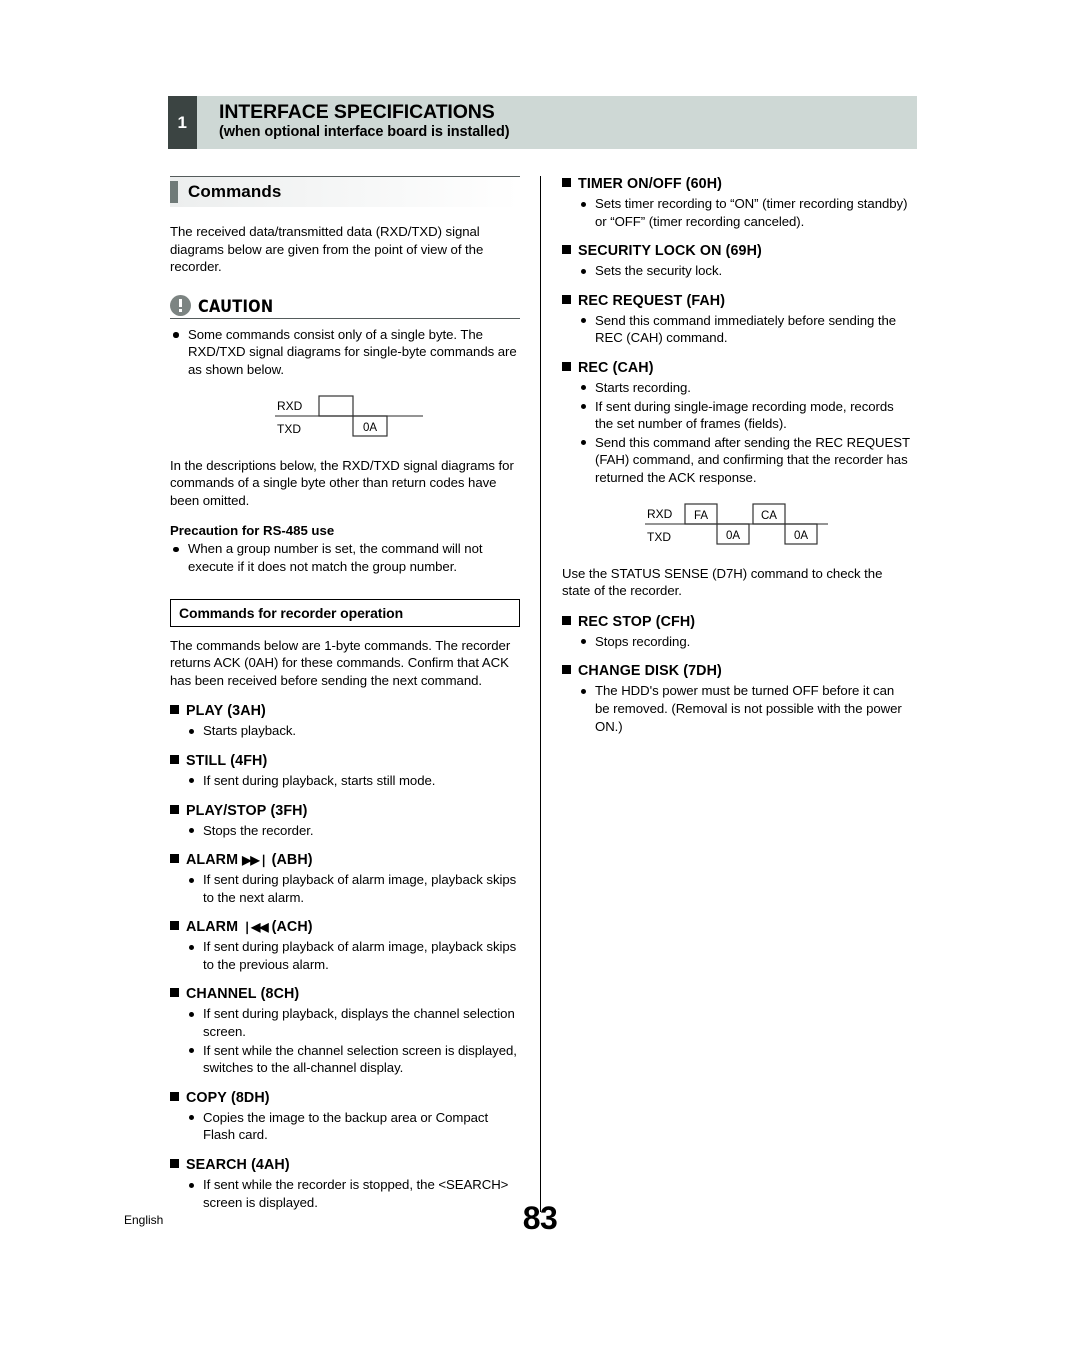 This screenshot has height=1348, width=1080. What do you see at coordinates (660, 514) in the screenshot?
I see `rxd-label-2: RXD` at bounding box center [660, 514].